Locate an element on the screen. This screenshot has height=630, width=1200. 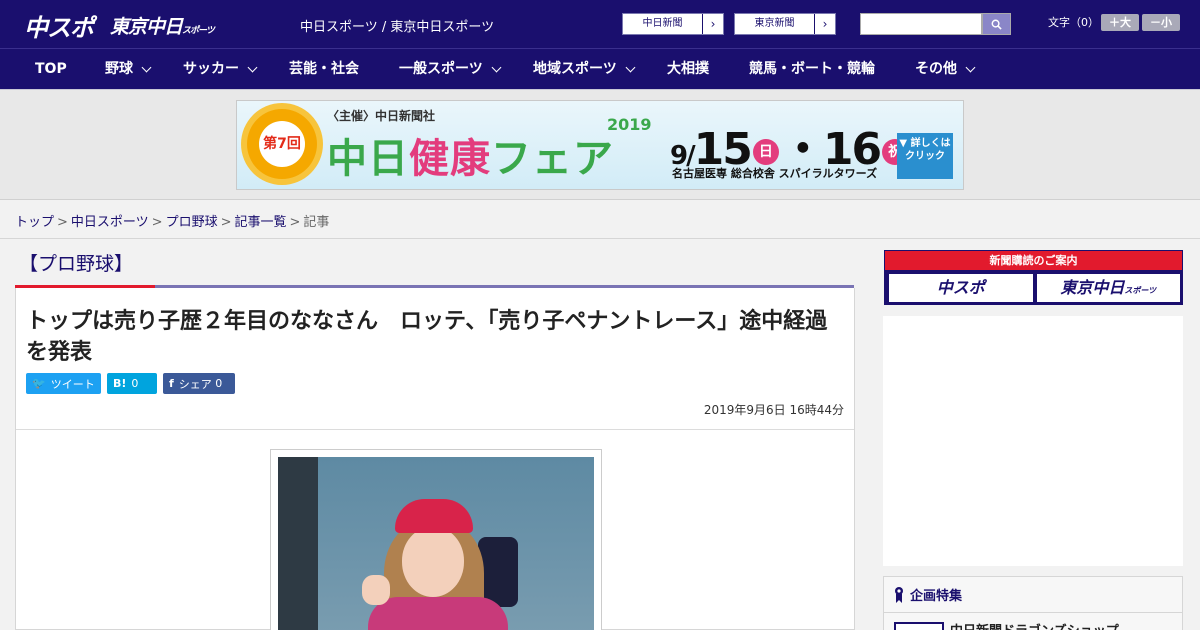
flower-badge: 第7回 is located at coordinates (282, 144).